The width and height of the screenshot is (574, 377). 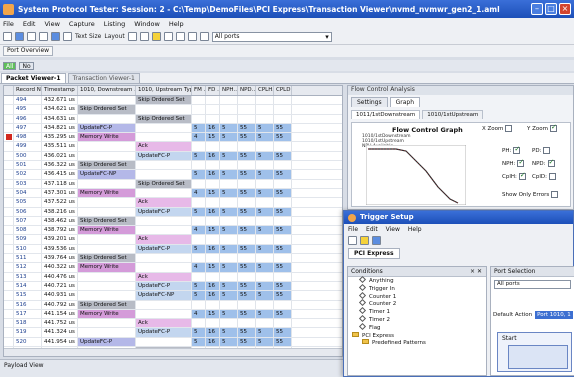 I want to click on table-row: 513 440.476 us Ack, so click(x=173, y=277).